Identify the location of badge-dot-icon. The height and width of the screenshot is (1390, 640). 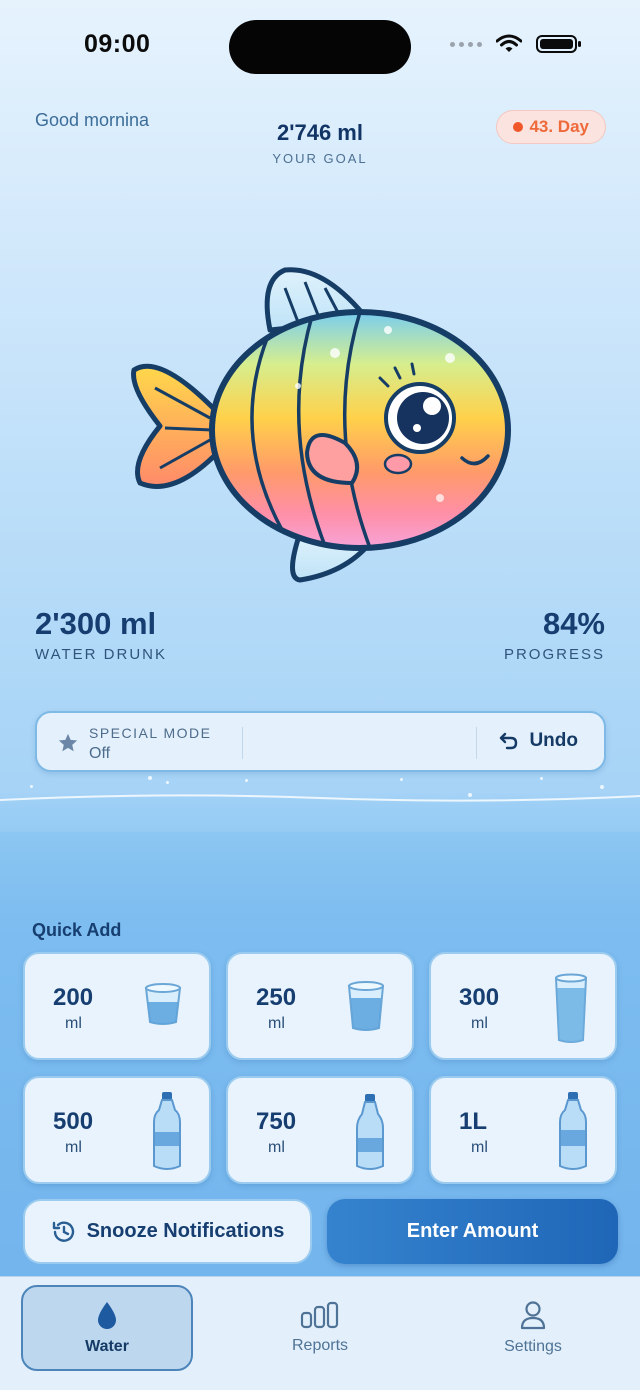
(518, 127).